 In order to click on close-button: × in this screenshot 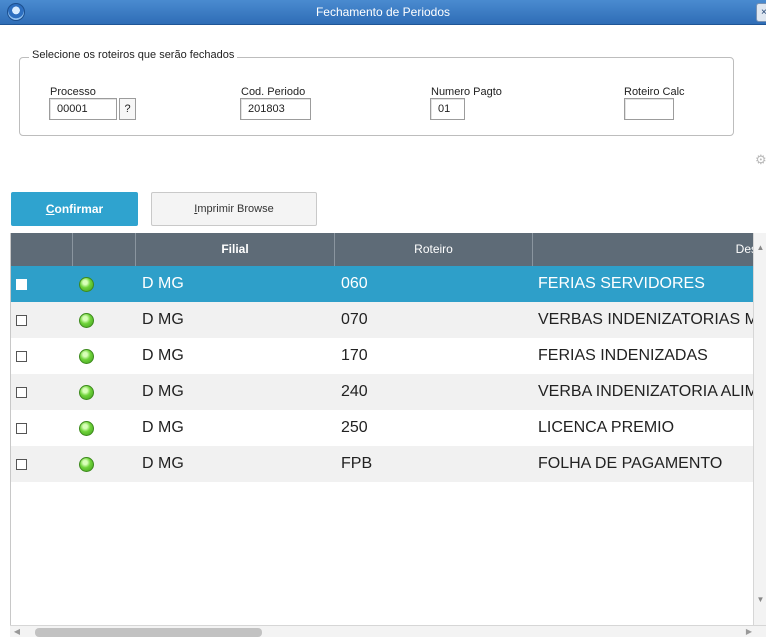, I will do `click(761, 12)`.